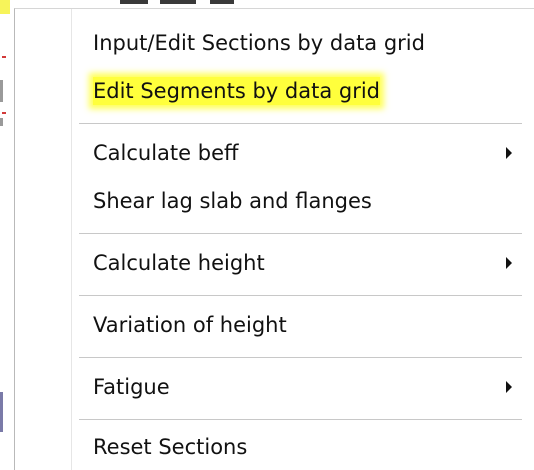 The height and width of the screenshot is (470, 534). What do you see at coordinates (301, 387) in the screenshot?
I see `menu-item-fatigue: Fatigue` at bounding box center [301, 387].